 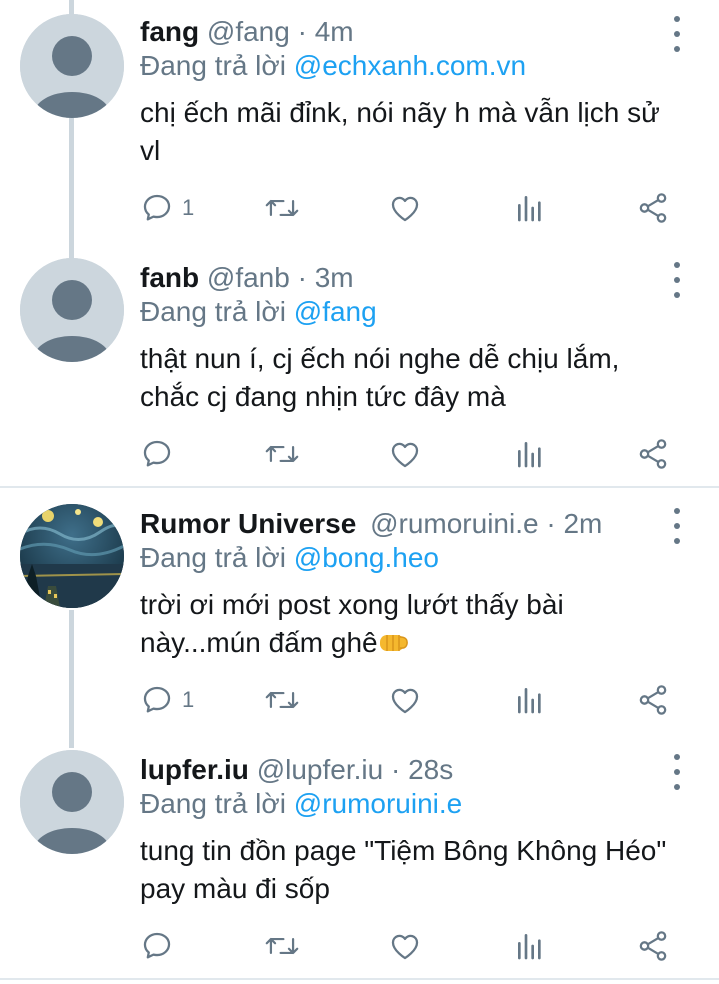 I want to click on fist-emoji, so click(x=393, y=643).